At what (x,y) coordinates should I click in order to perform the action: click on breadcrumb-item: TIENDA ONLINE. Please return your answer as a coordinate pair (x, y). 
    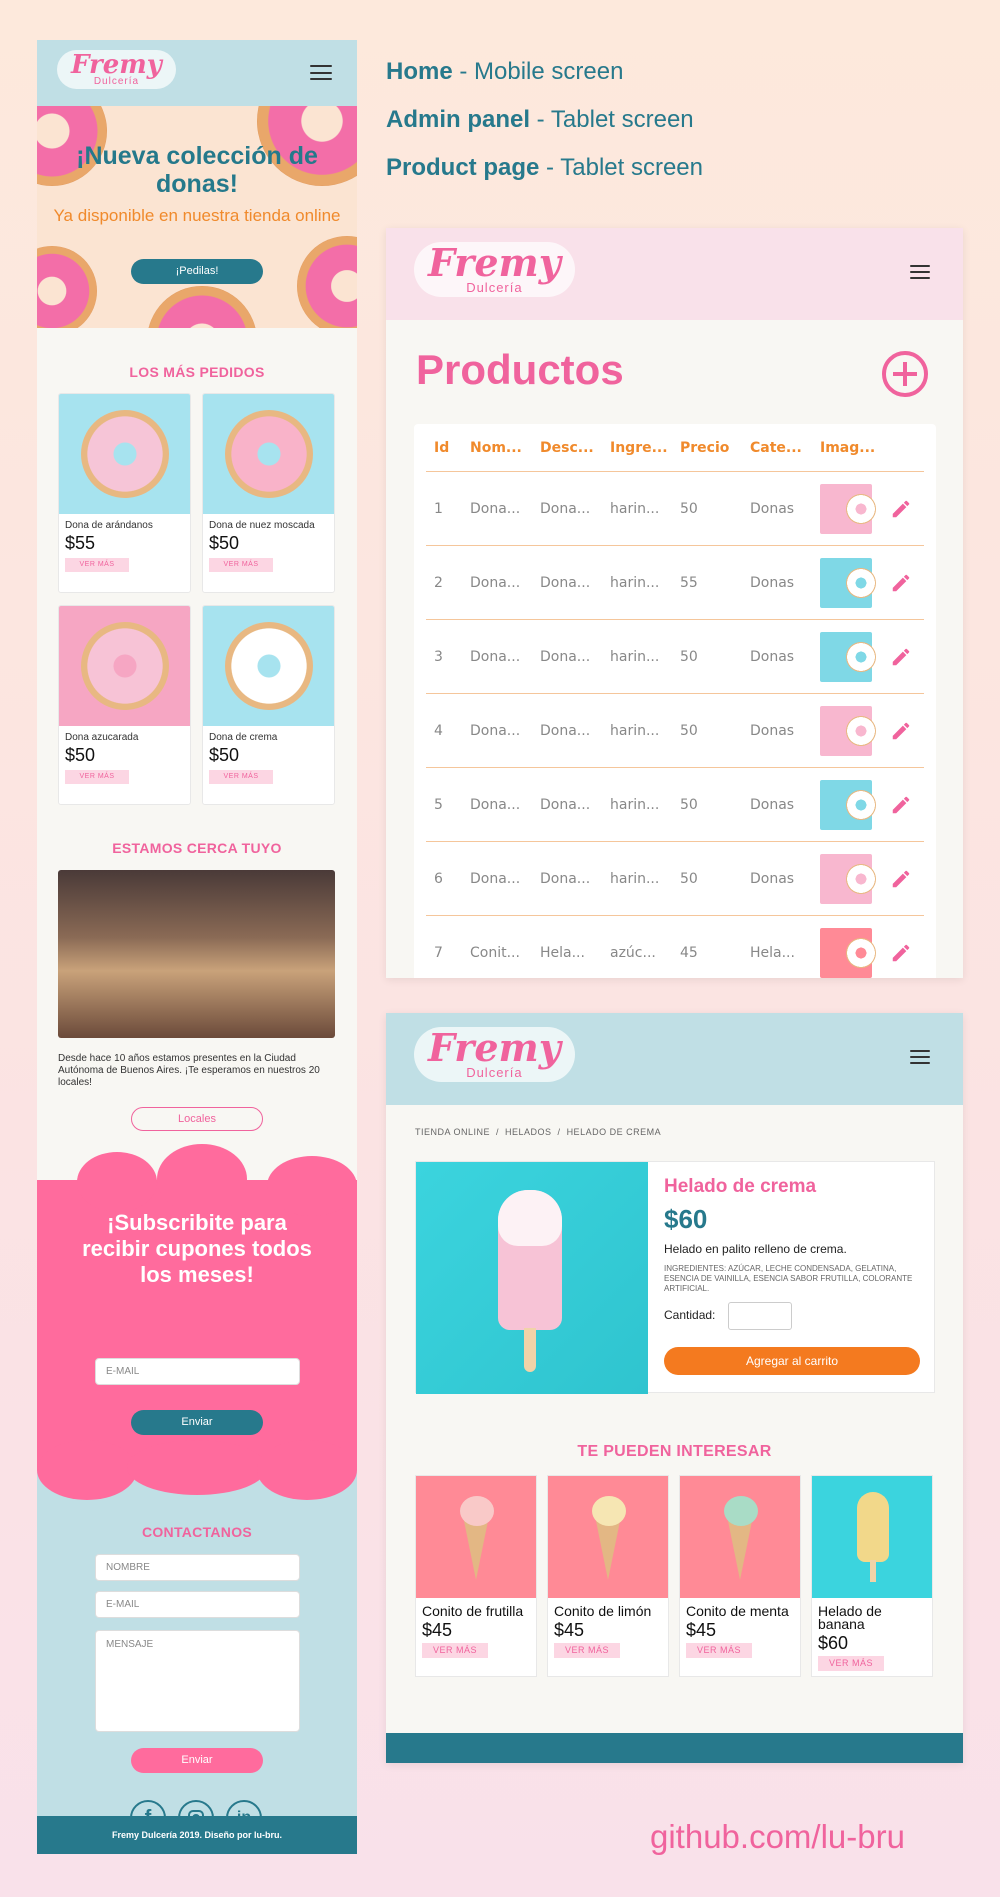
    Looking at the image, I should click on (452, 1132).